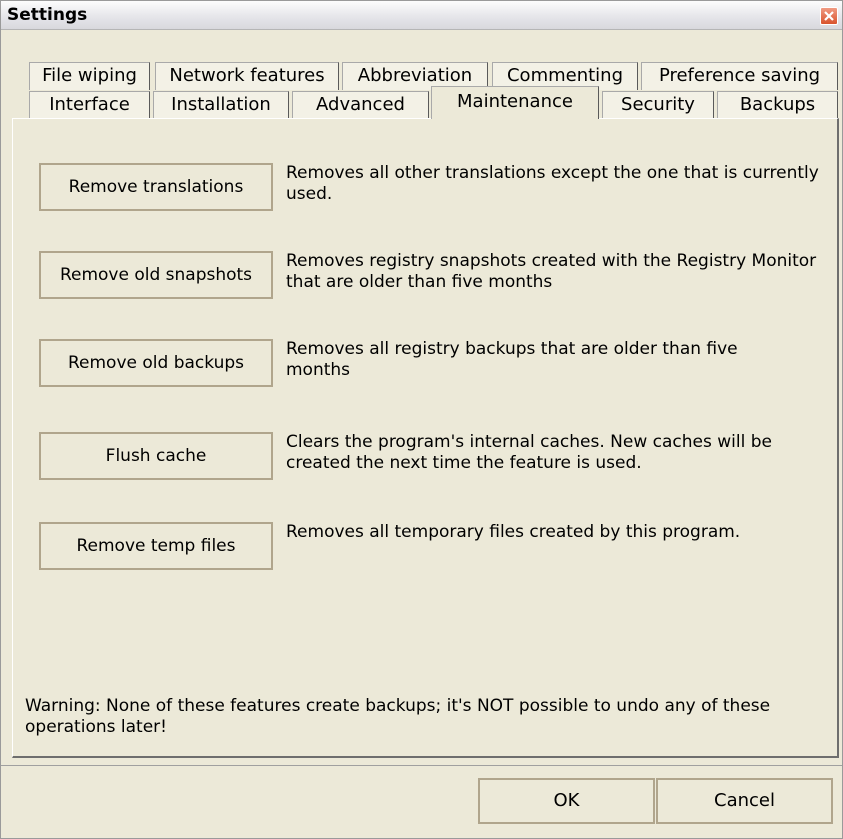 This screenshot has width=843, height=839. I want to click on cancel-button: Cancel, so click(744, 801).